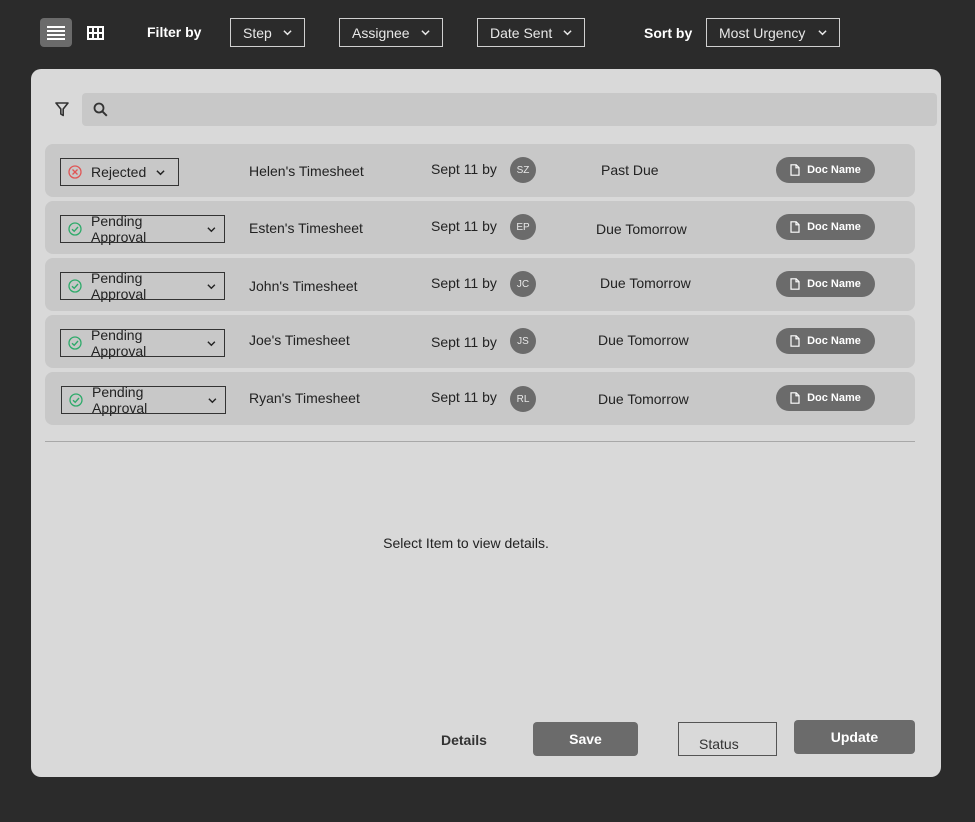  I want to click on status-label: Rejected, so click(119, 172).